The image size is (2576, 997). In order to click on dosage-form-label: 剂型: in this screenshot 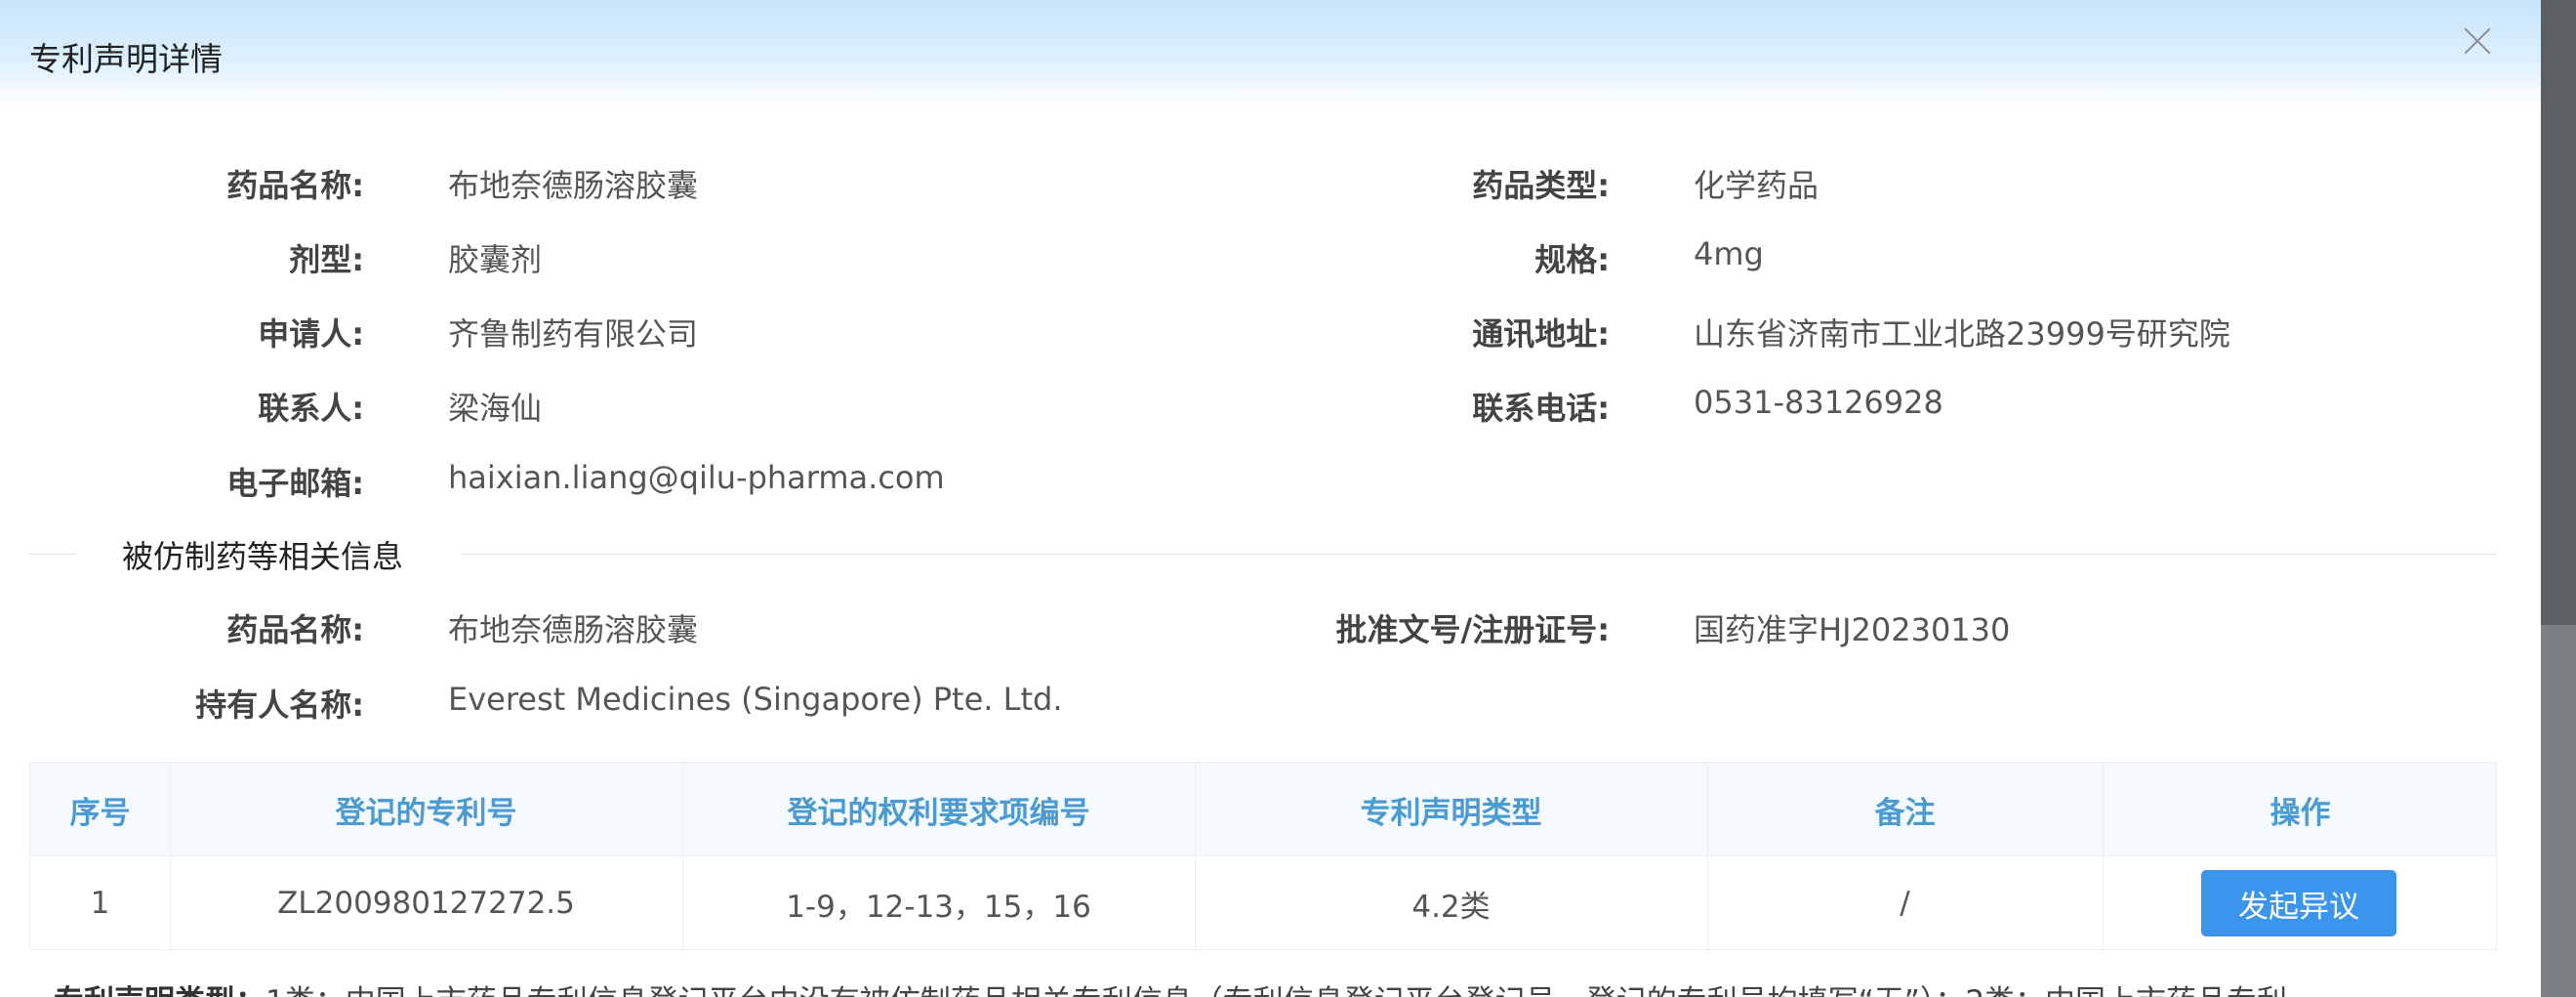, I will do `click(326, 259)`.